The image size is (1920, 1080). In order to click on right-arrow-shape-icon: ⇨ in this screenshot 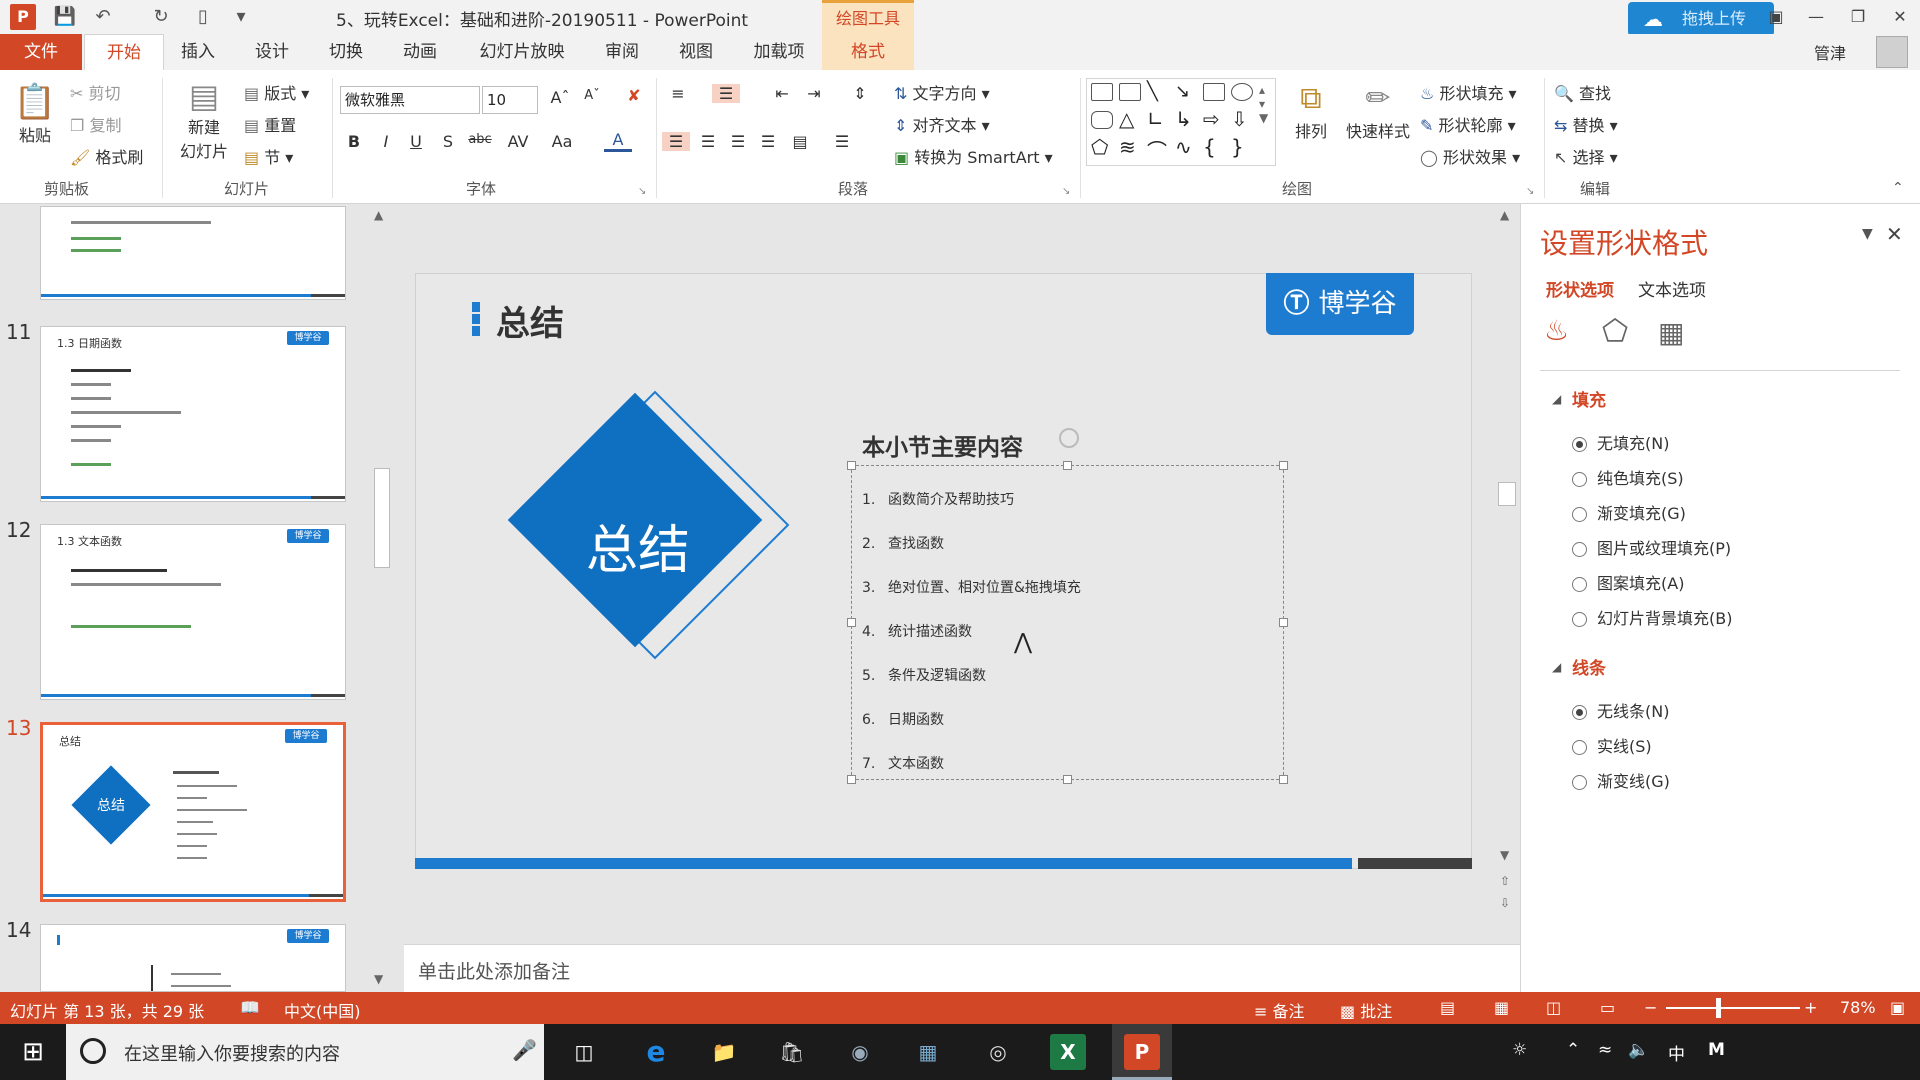, I will do `click(1211, 119)`.